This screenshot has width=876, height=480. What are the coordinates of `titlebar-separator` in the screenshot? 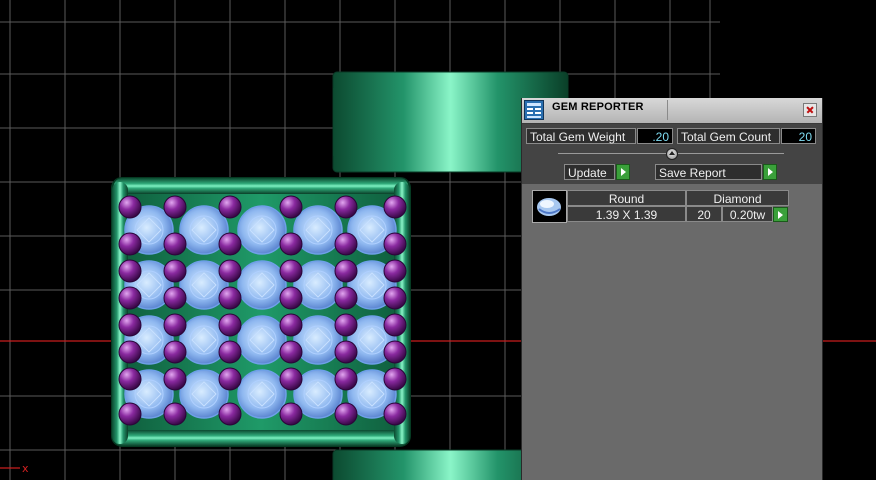 It's located at (667, 110).